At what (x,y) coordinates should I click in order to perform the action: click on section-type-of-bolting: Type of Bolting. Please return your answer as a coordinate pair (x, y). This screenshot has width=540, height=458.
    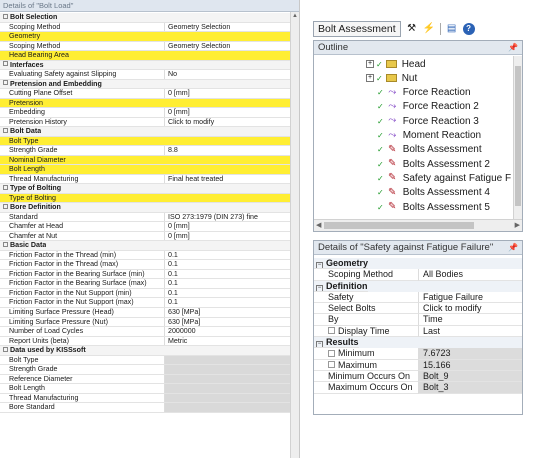
    Looking at the image, I should click on (145, 189).